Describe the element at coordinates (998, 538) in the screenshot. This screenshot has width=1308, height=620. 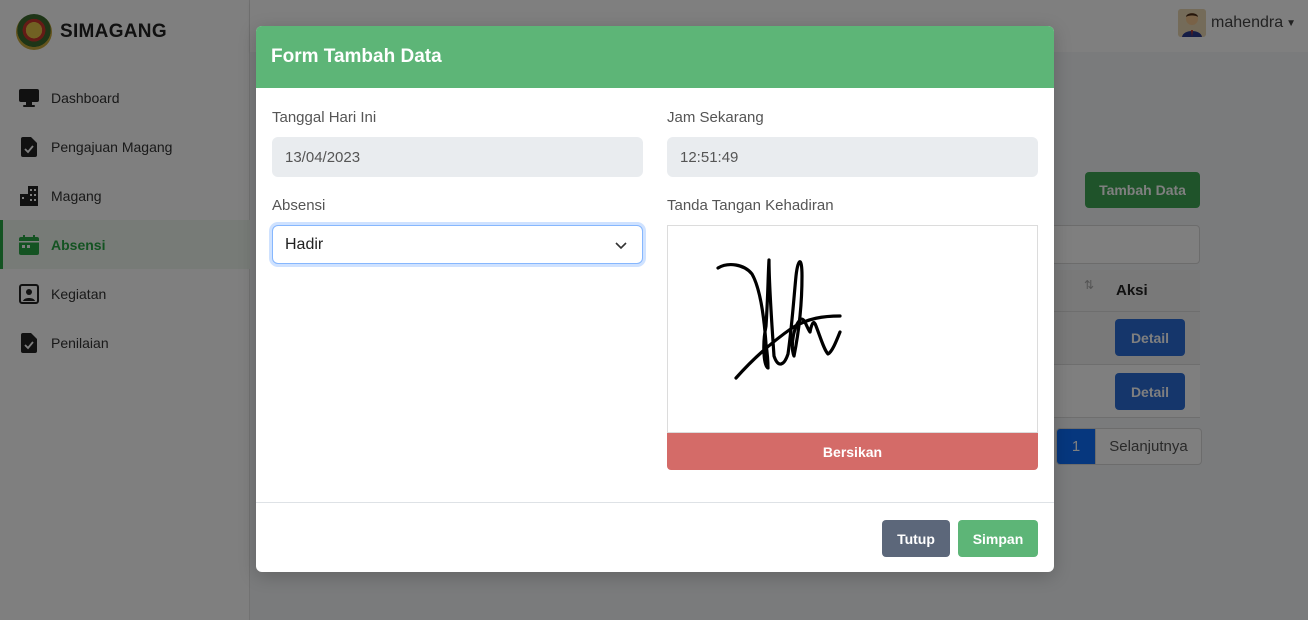
I see `save-button: Simpan` at that location.